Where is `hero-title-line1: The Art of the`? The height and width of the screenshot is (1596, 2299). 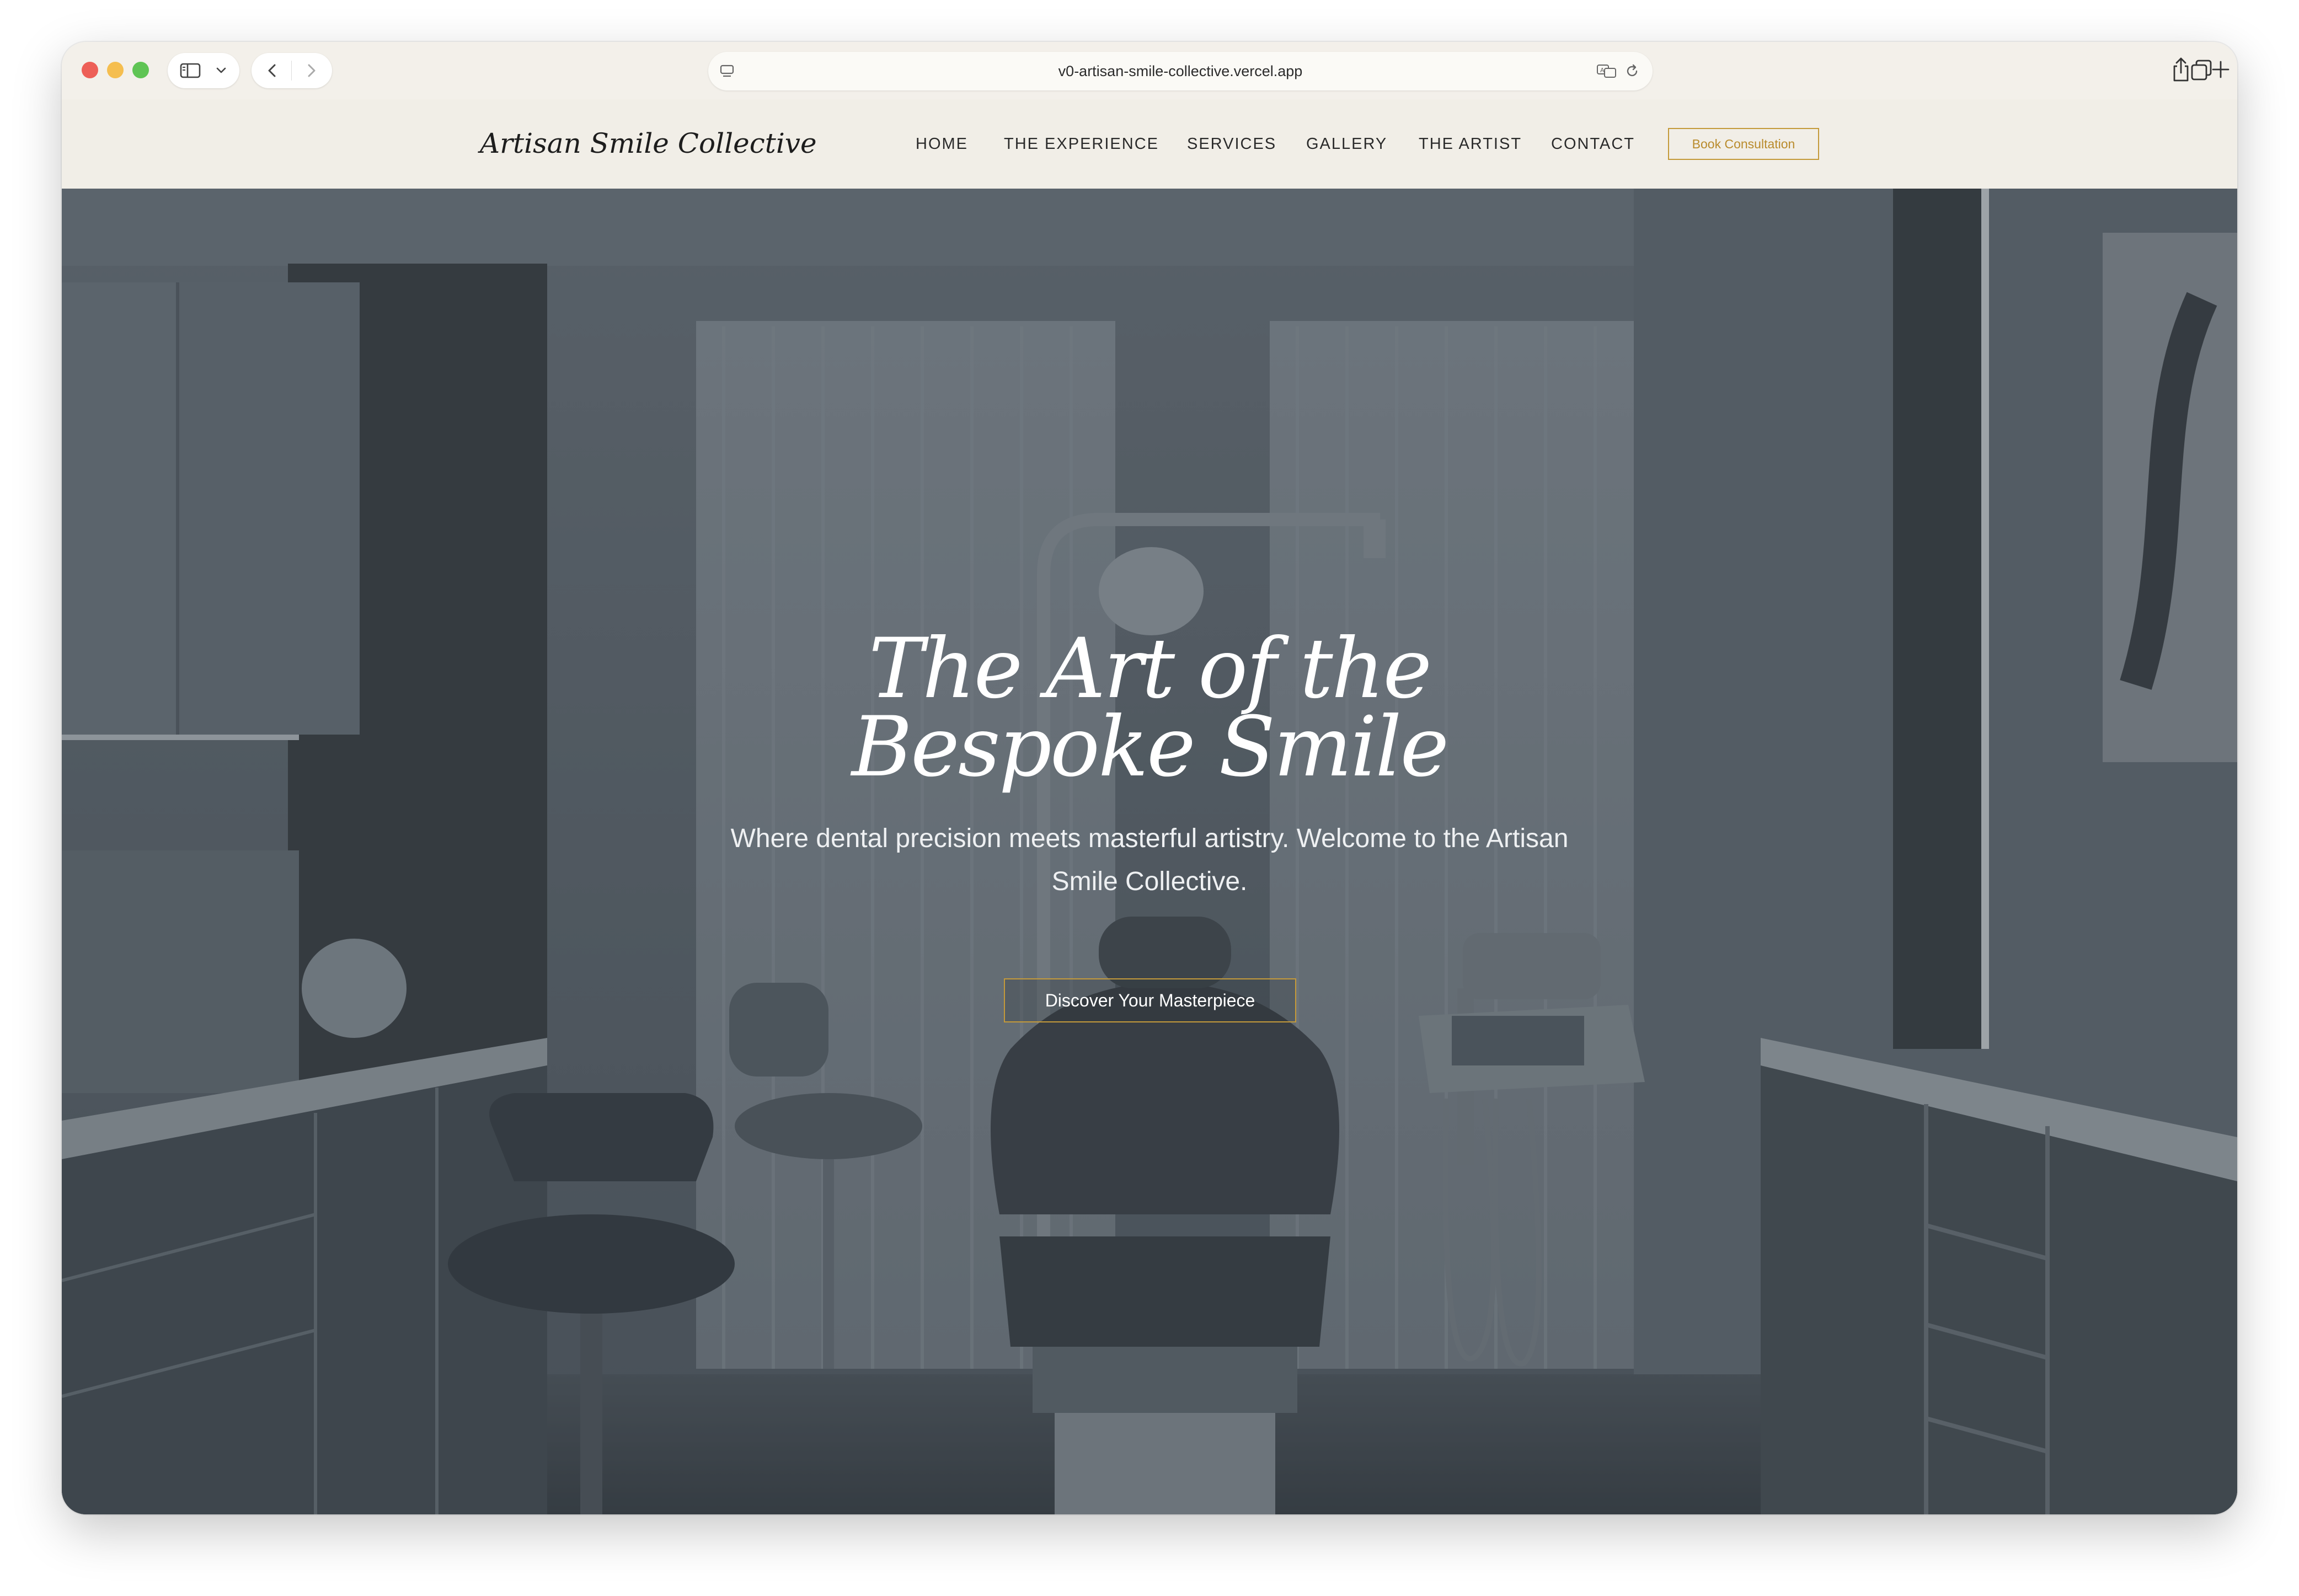 hero-title-line1: The Art of the is located at coordinates (1150, 669).